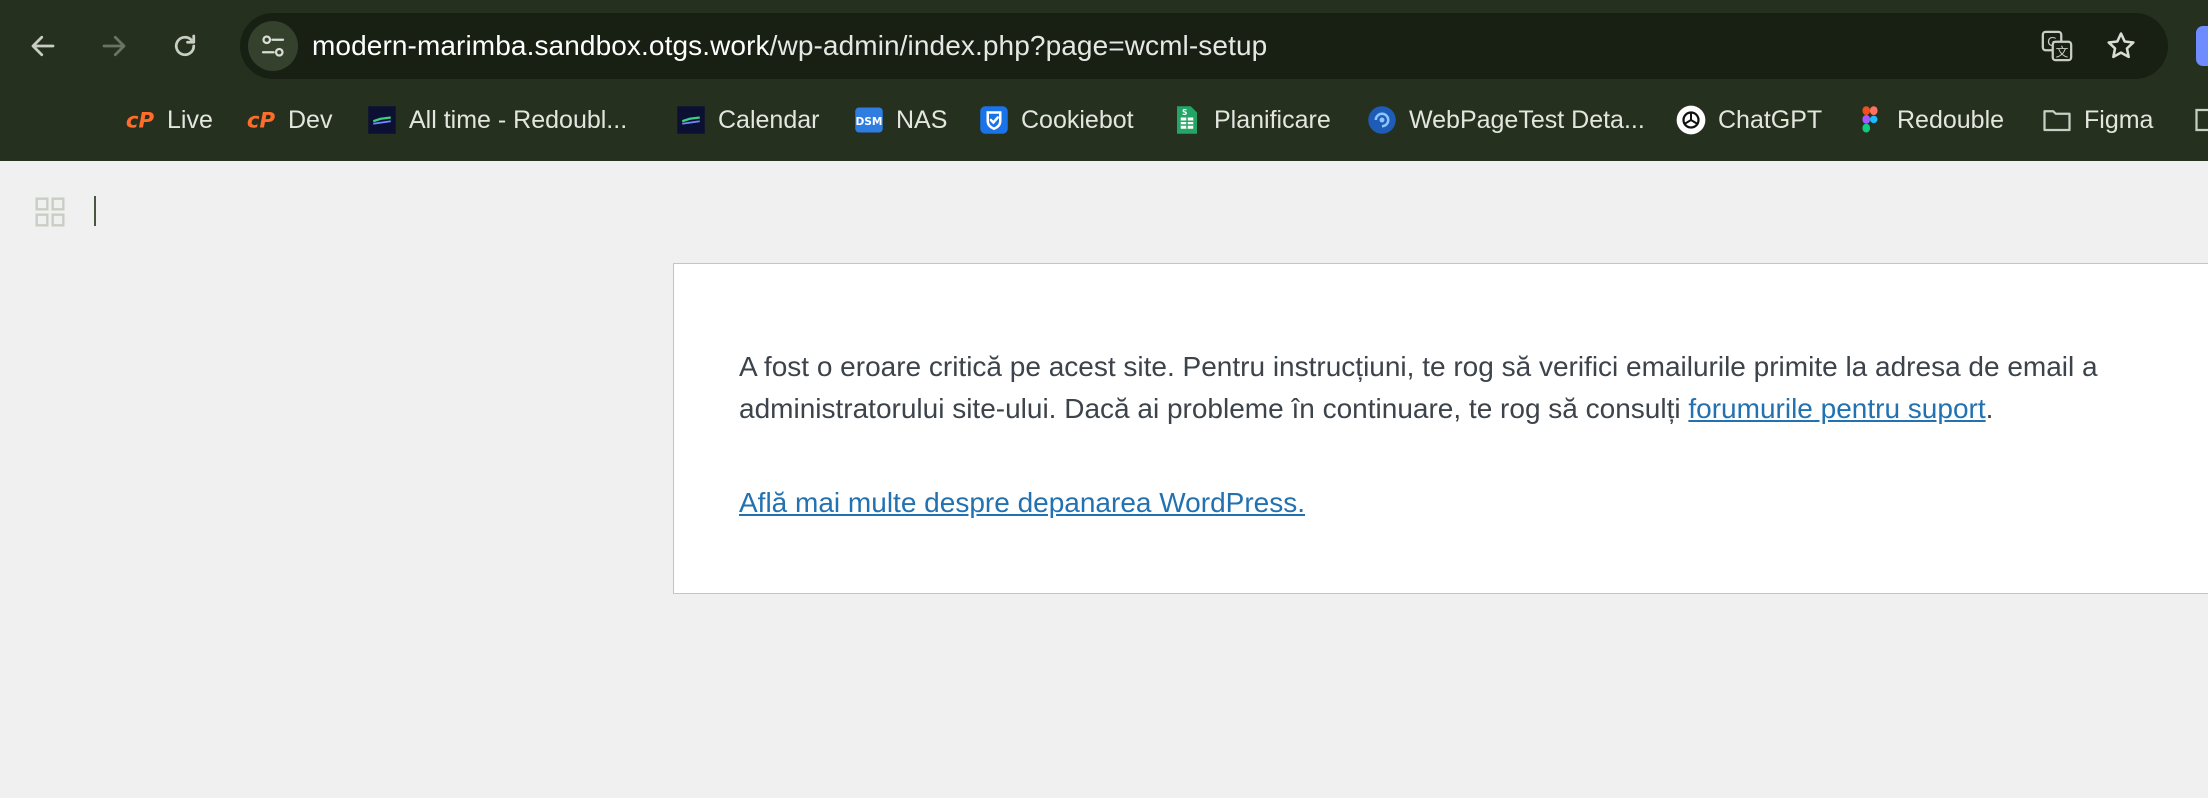 The width and height of the screenshot is (2208, 798). What do you see at coordinates (769, 119) in the screenshot?
I see `bookmark-label: Calendar` at bounding box center [769, 119].